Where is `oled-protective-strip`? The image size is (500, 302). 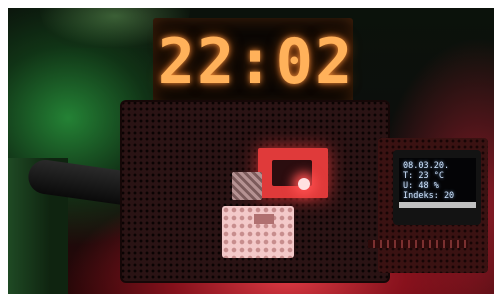 oled-protective-strip is located at coordinates (437, 205).